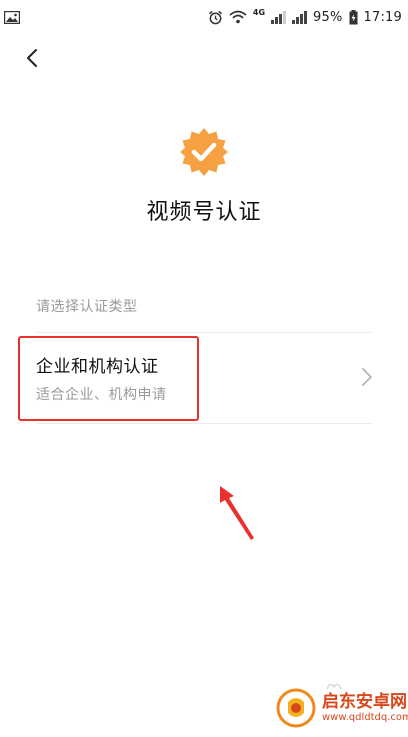 This screenshot has height=737, width=408. What do you see at coordinates (382, 17) in the screenshot?
I see `clock: 17:19` at bounding box center [382, 17].